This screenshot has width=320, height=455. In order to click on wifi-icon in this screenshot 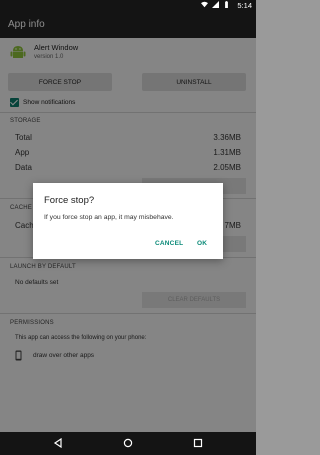, I will do `click(204, 4)`.